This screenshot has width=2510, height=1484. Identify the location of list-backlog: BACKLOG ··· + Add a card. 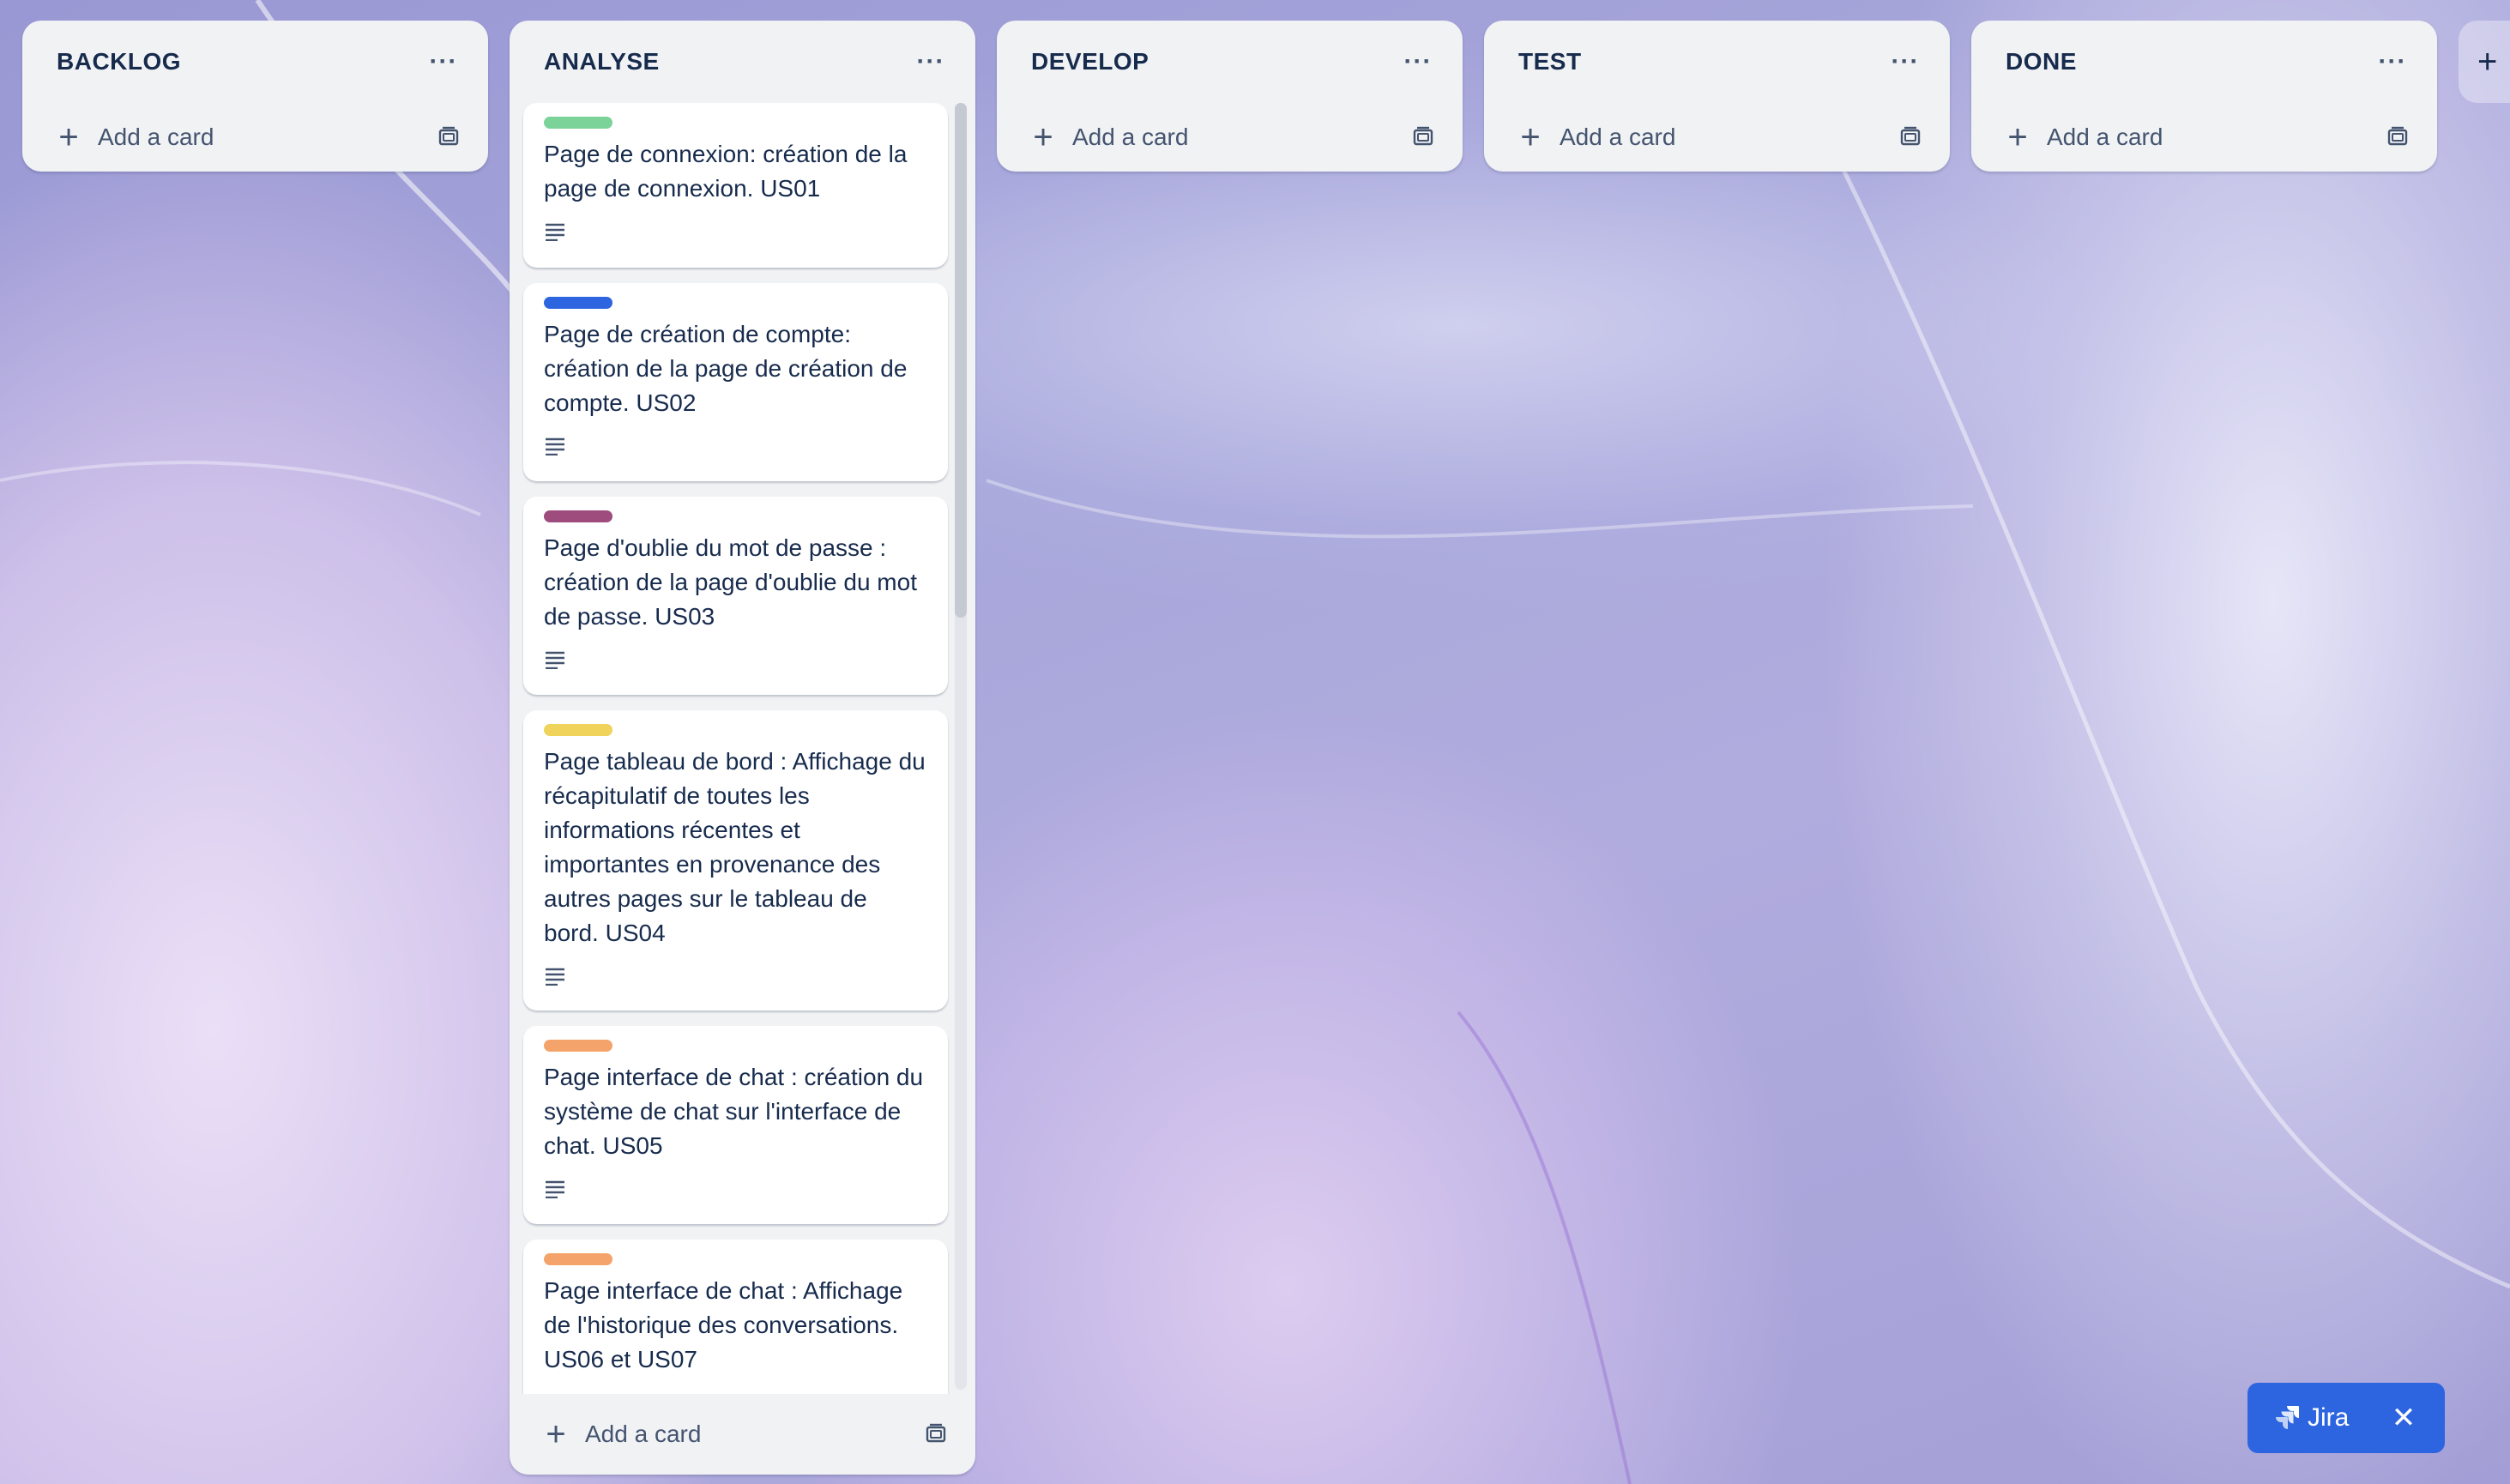
(255, 96).